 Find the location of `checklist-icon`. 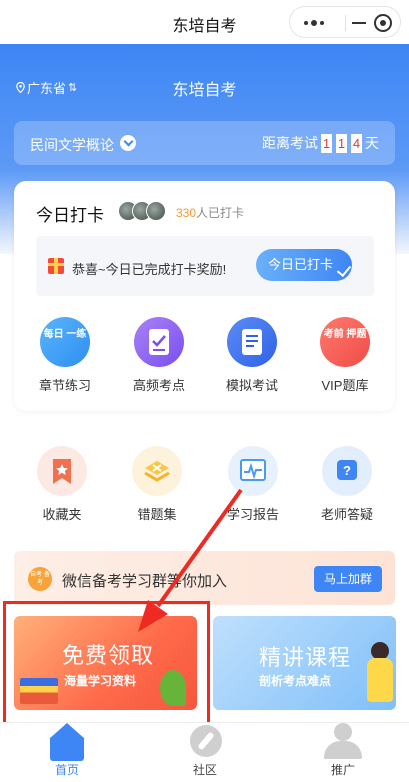

checklist-icon is located at coordinates (159, 342).